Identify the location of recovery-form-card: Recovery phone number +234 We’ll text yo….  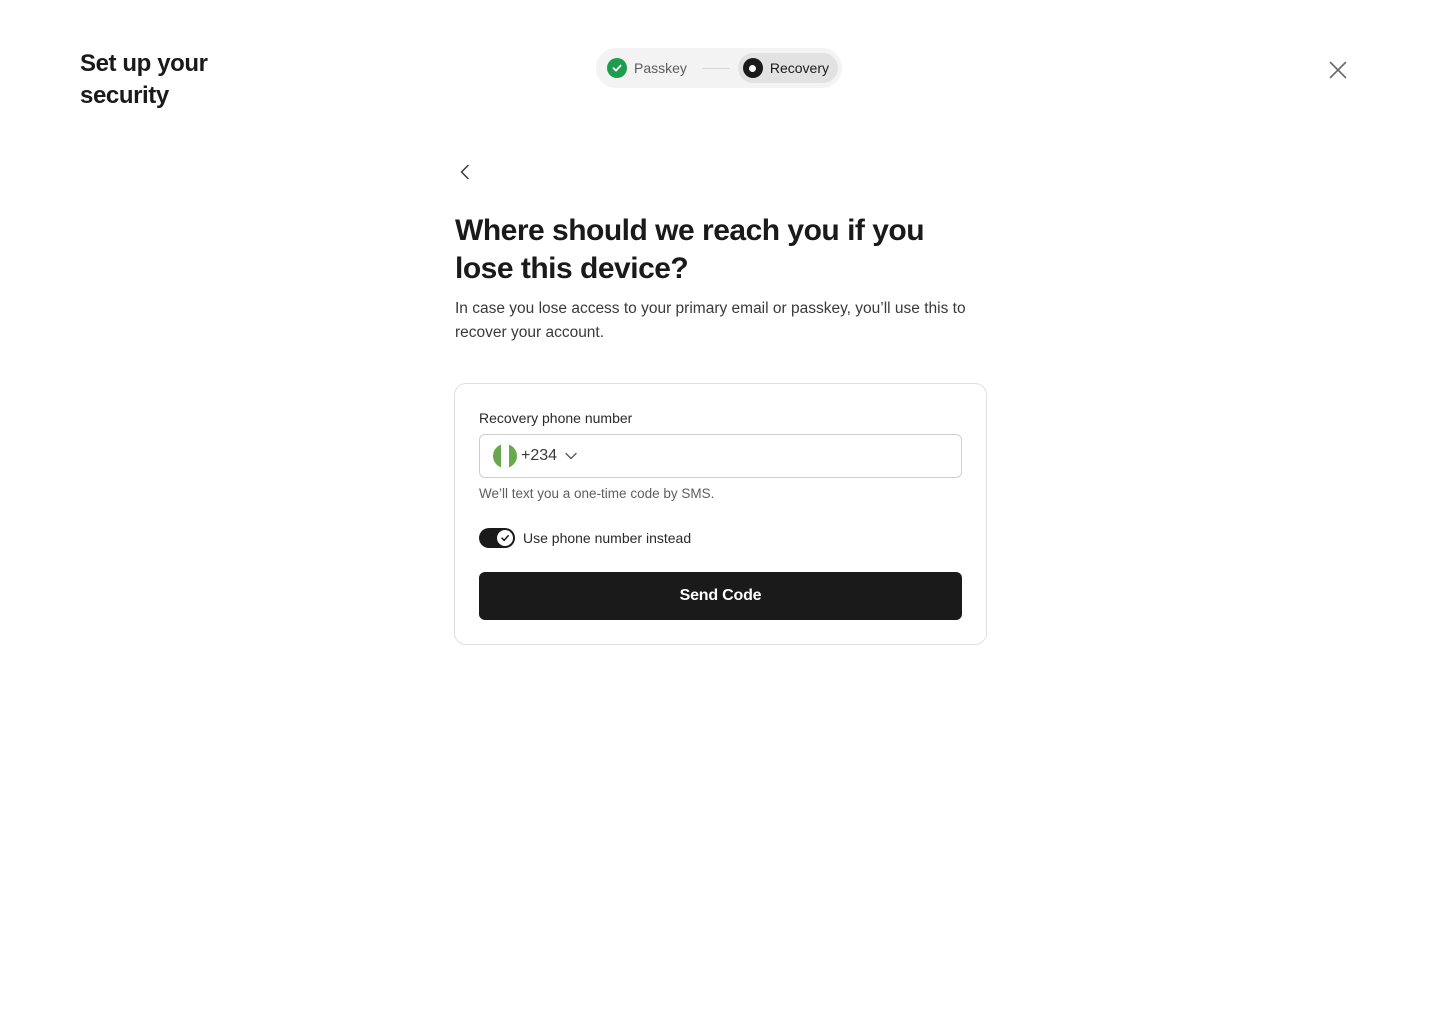
(720, 514).